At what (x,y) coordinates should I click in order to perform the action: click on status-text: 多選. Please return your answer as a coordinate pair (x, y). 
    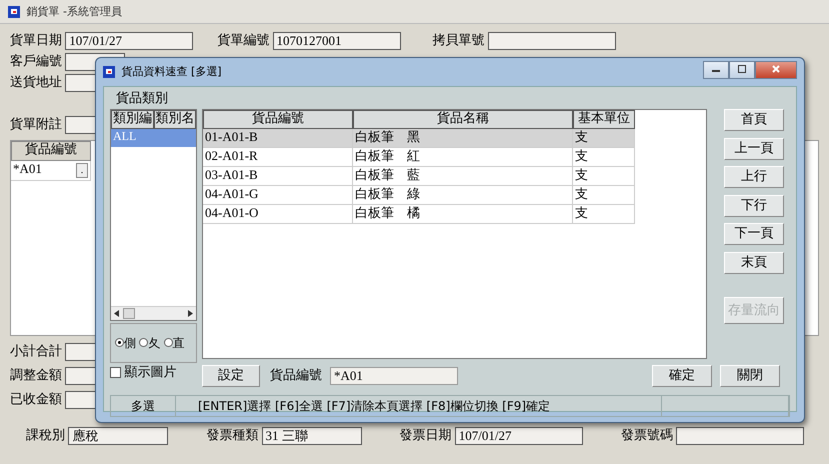
    Looking at the image, I should click on (143, 406).